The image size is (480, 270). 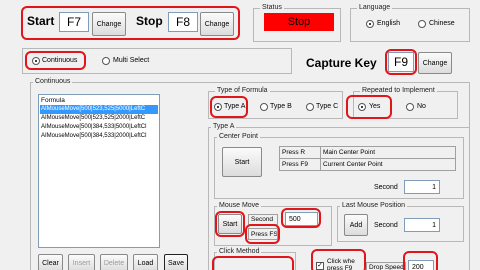 What do you see at coordinates (149, 21) in the screenshot?
I see `stop-label: Stop` at bounding box center [149, 21].